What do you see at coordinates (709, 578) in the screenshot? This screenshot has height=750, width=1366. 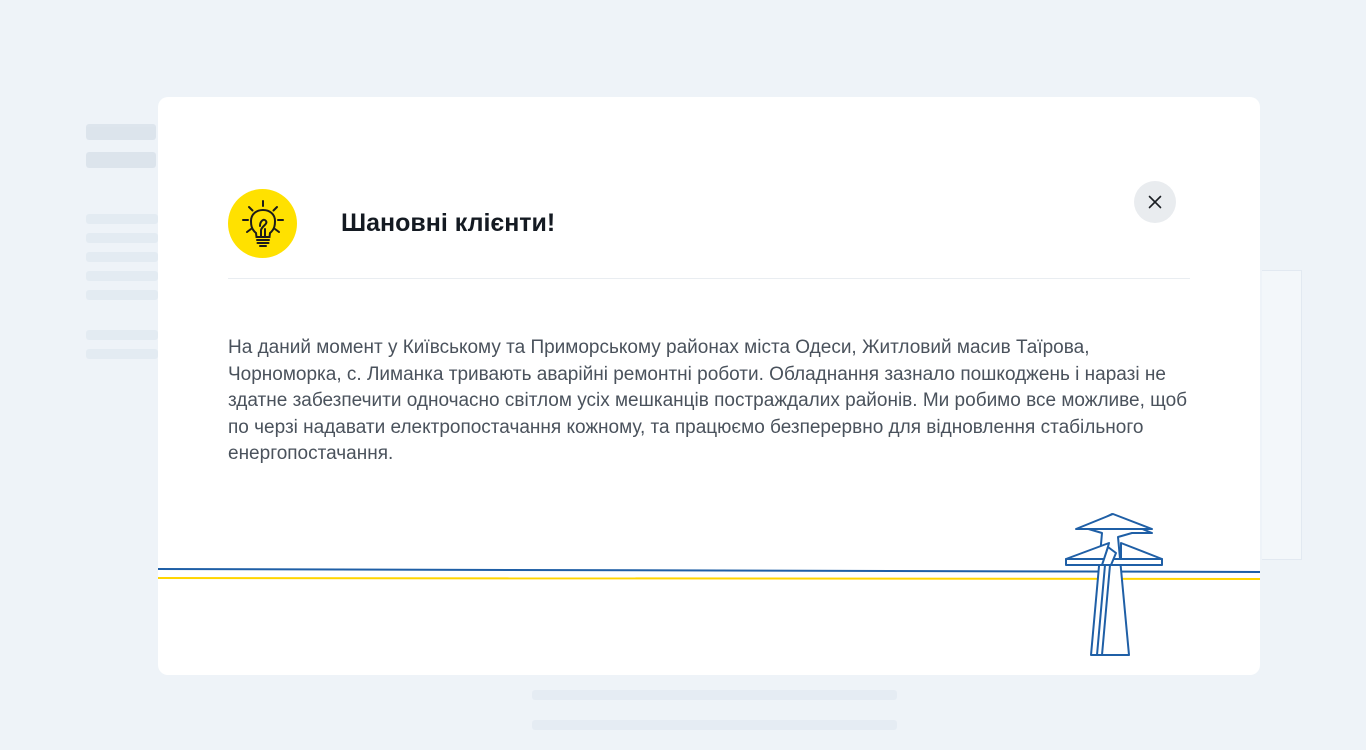 I see `yellow-power-line` at bounding box center [709, 578].